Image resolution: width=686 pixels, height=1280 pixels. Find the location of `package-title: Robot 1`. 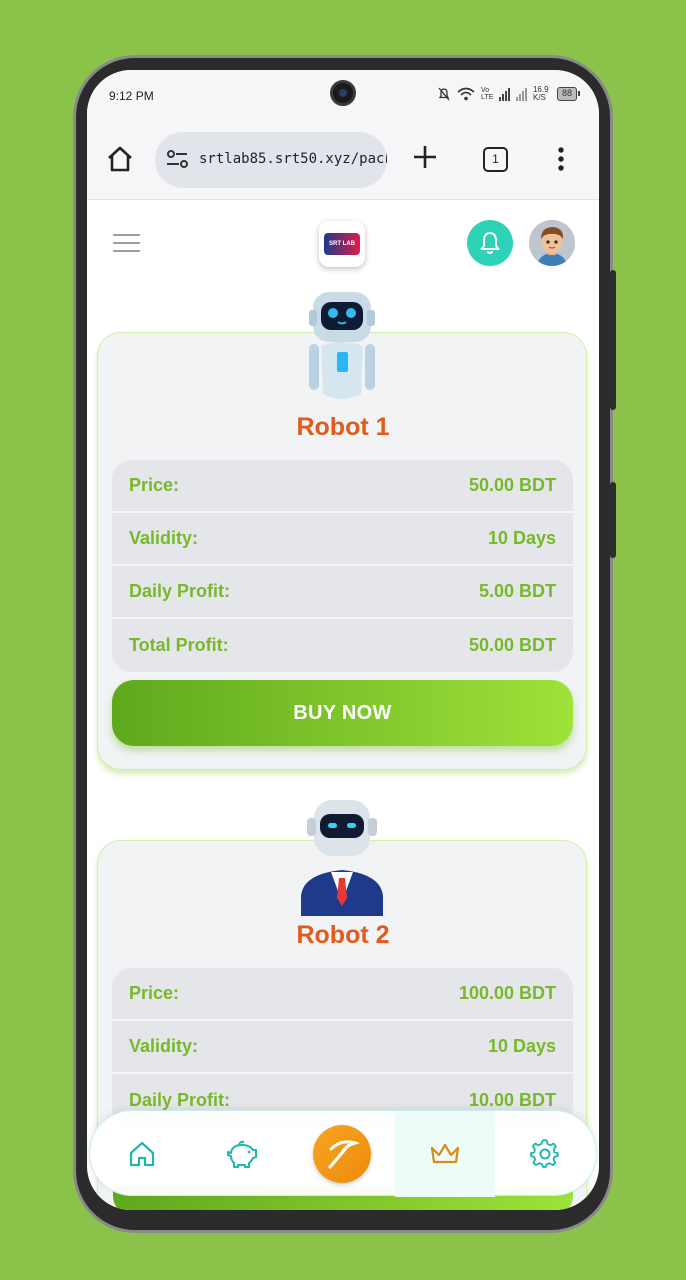

package-title: Robot 1 is located at coordinates (343, 427).